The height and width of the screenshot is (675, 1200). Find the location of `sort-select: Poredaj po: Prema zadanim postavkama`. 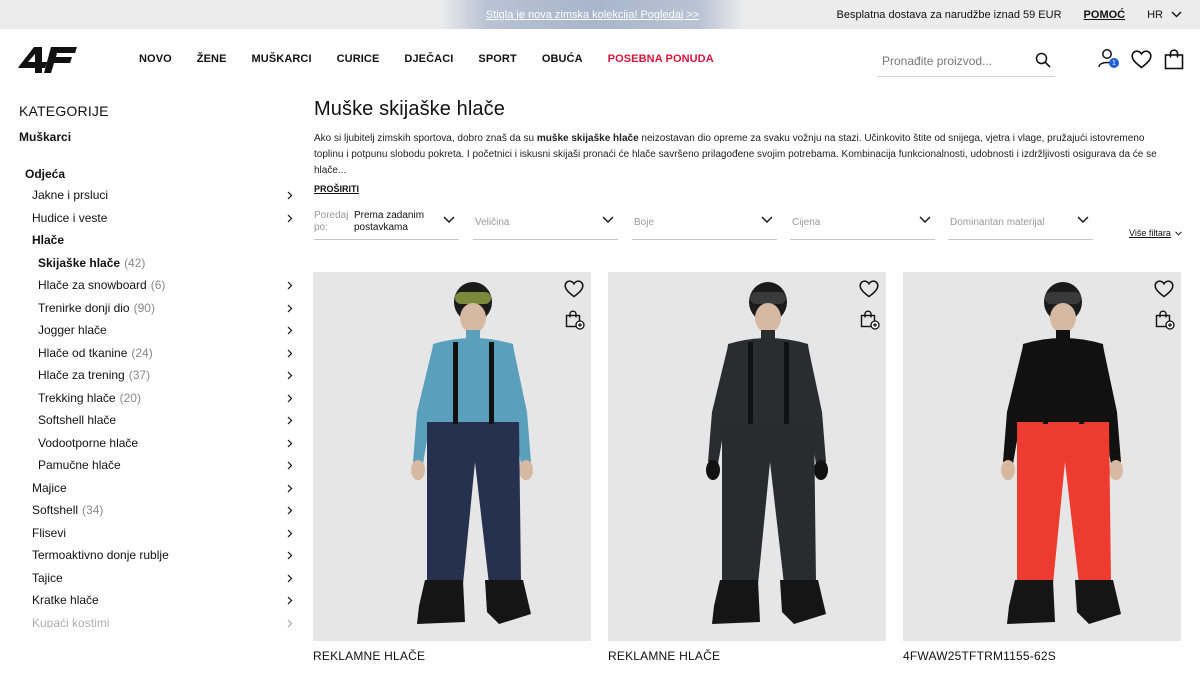

sort-select: Poredaj po: Prema zadanim postavkama is located at coordinates (386, 222).